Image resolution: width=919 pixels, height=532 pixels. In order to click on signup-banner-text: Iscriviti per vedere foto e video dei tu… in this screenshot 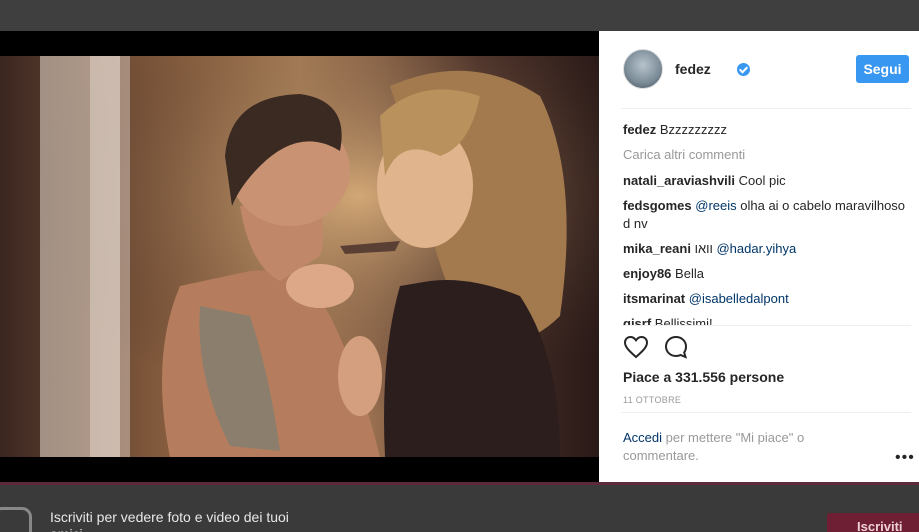, I will do `click(169, 520)`.